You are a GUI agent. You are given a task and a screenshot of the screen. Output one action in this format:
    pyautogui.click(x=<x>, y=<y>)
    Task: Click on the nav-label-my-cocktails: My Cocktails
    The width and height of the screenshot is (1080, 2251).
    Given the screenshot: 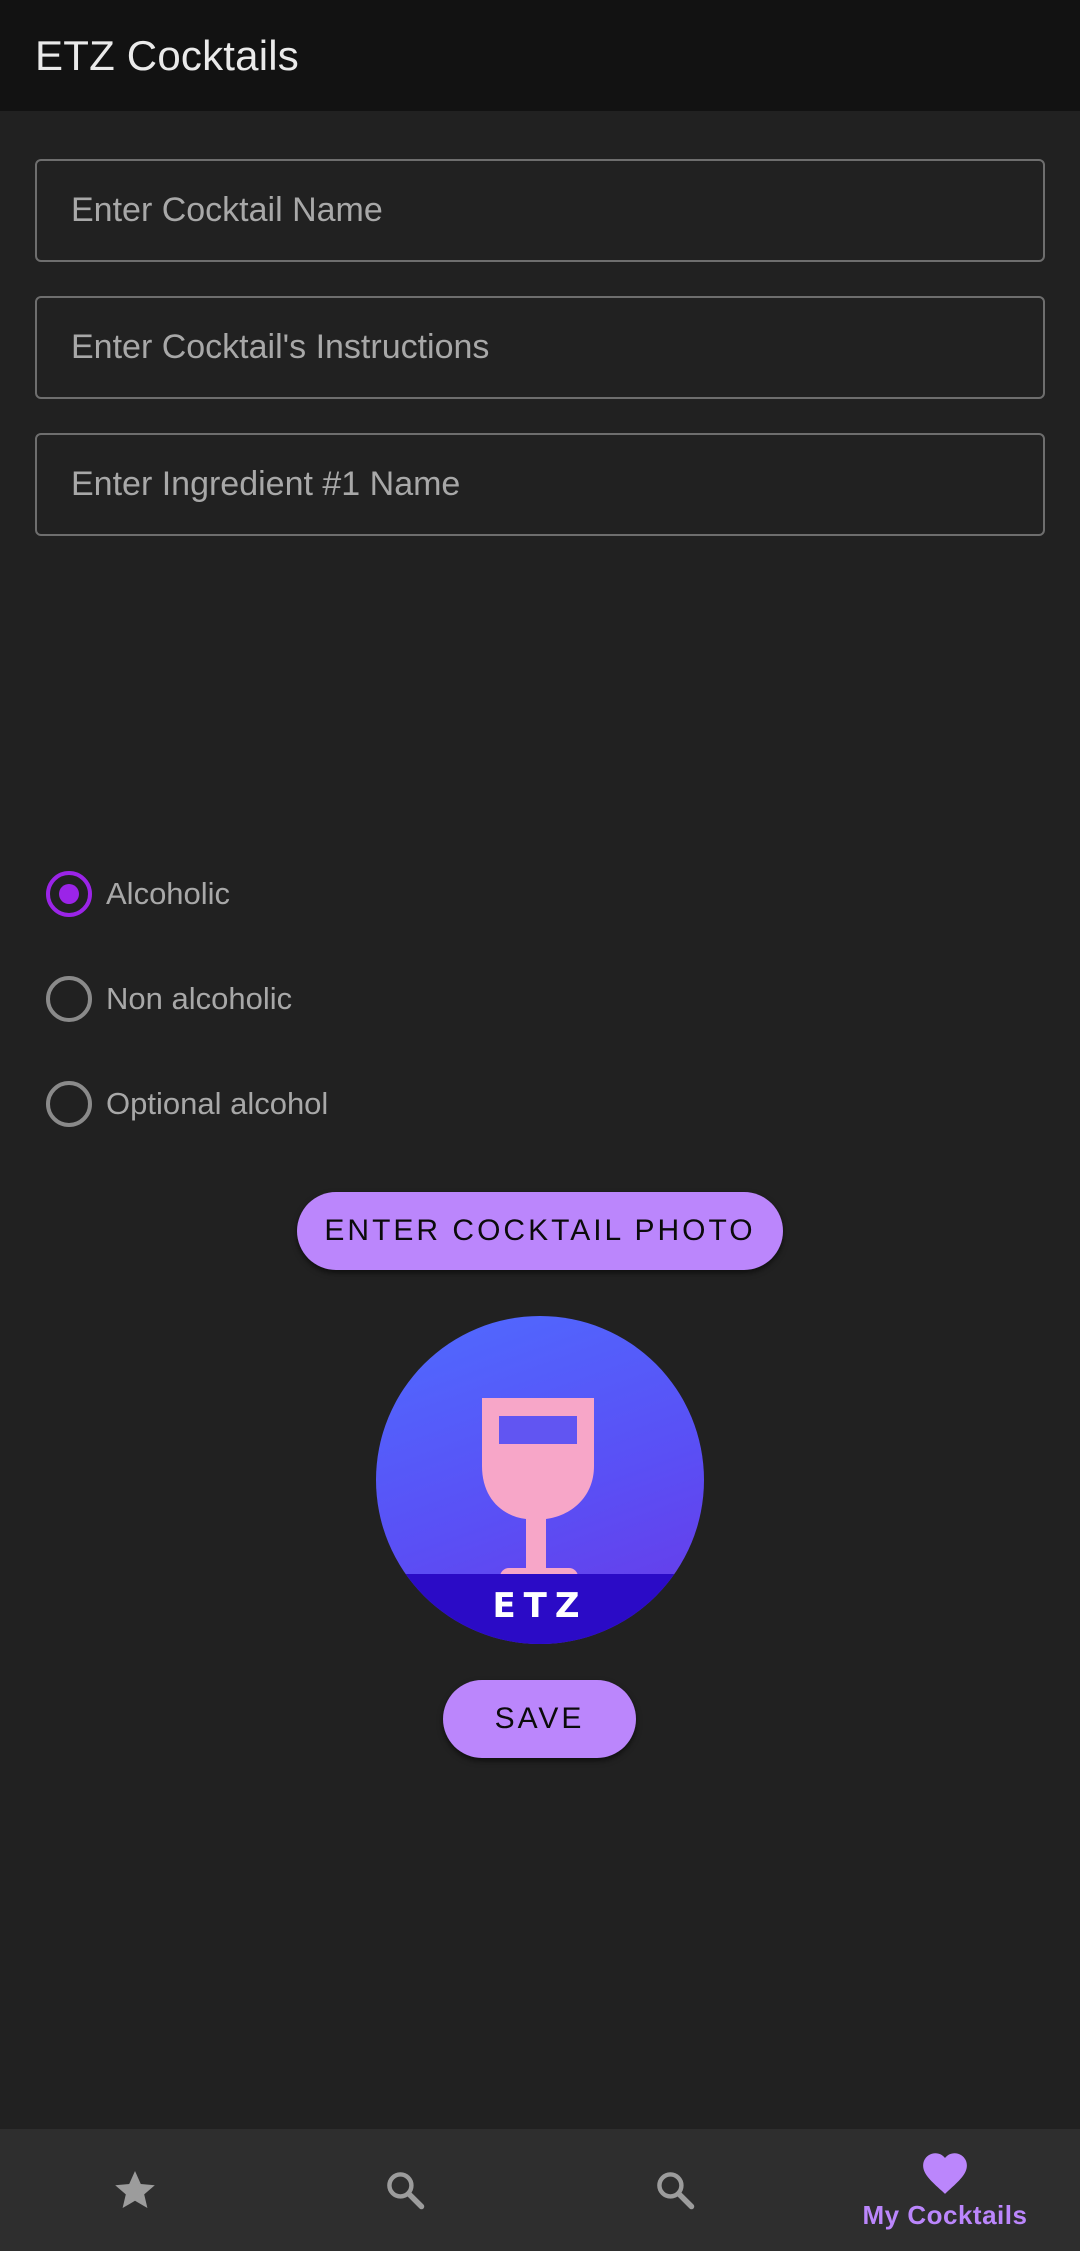 What is the action you would take?
    pyautogui.click(x=945, y=2214)
    